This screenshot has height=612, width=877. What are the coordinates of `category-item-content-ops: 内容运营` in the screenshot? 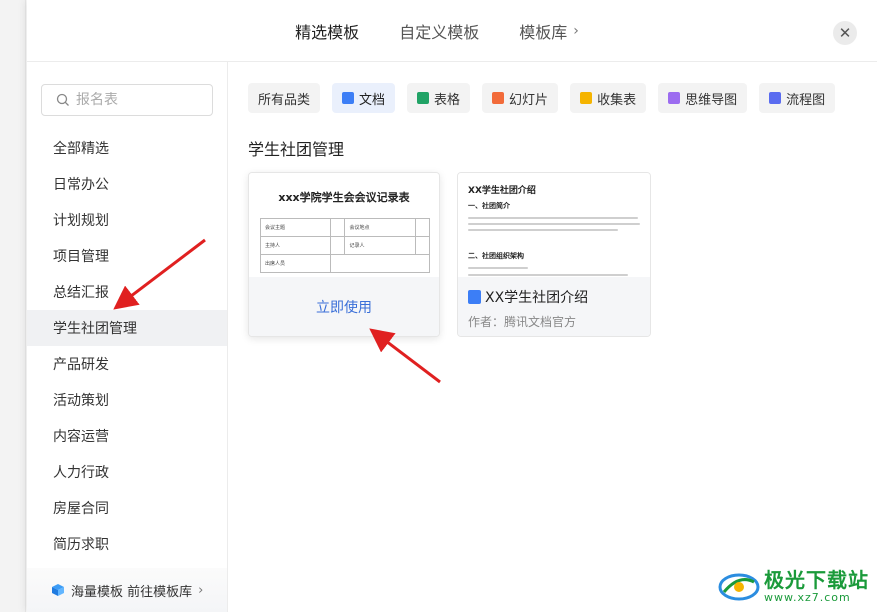 It's located at (127, 436).